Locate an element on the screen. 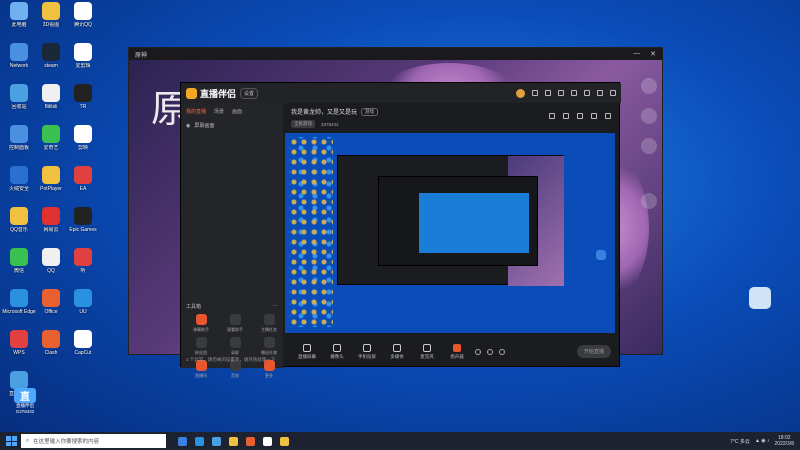  desktop-icon: 剪映 is located at coordinates (83, 138).